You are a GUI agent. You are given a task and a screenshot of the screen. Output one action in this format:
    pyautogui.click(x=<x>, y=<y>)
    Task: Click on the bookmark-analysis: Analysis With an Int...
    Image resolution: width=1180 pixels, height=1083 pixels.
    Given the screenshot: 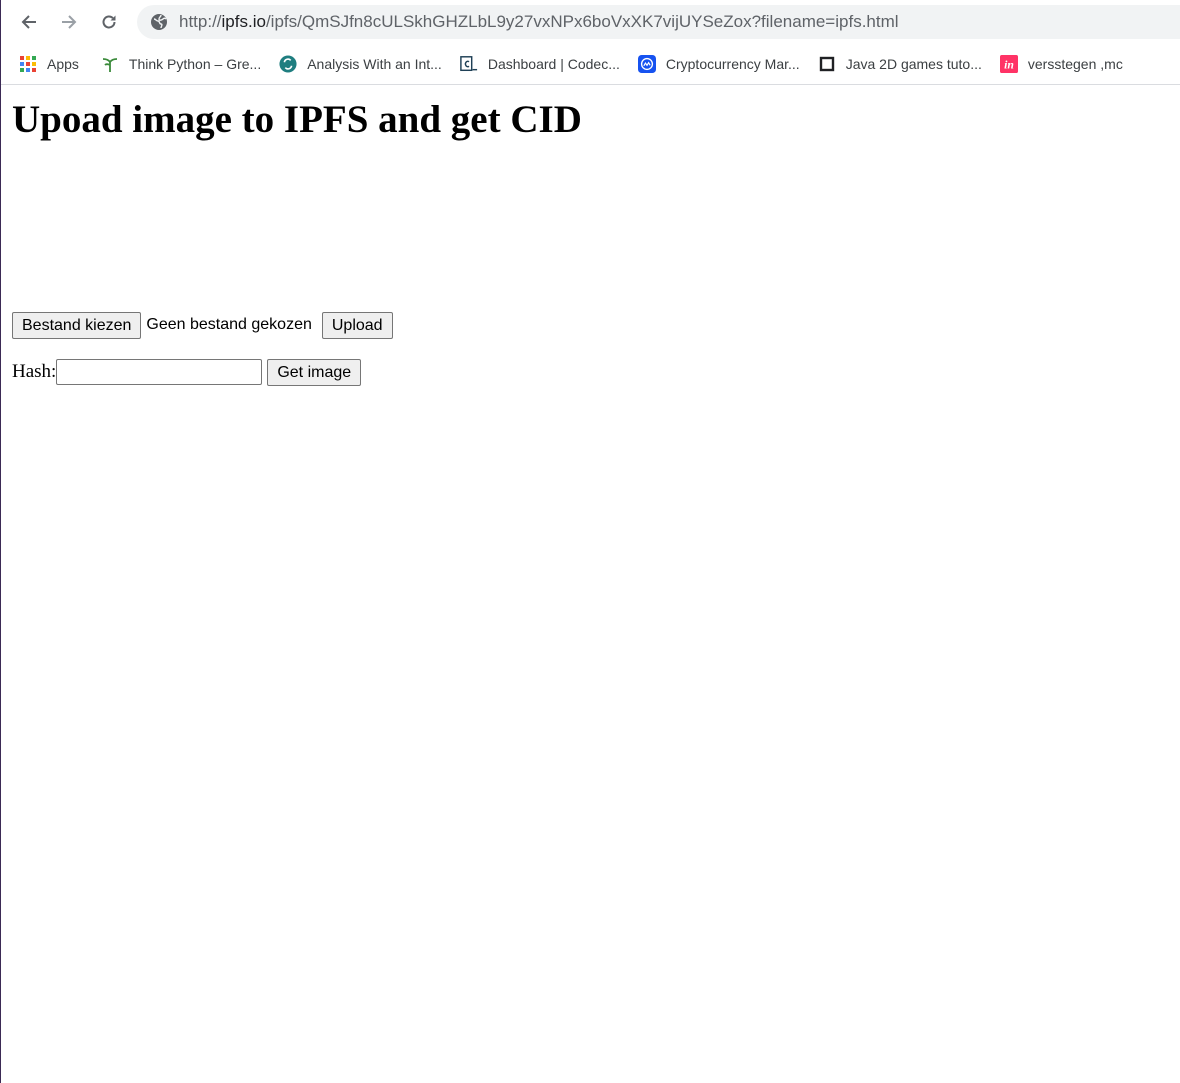 What is the action you would take?
    pyautogui.click(x=360, y=64)
    